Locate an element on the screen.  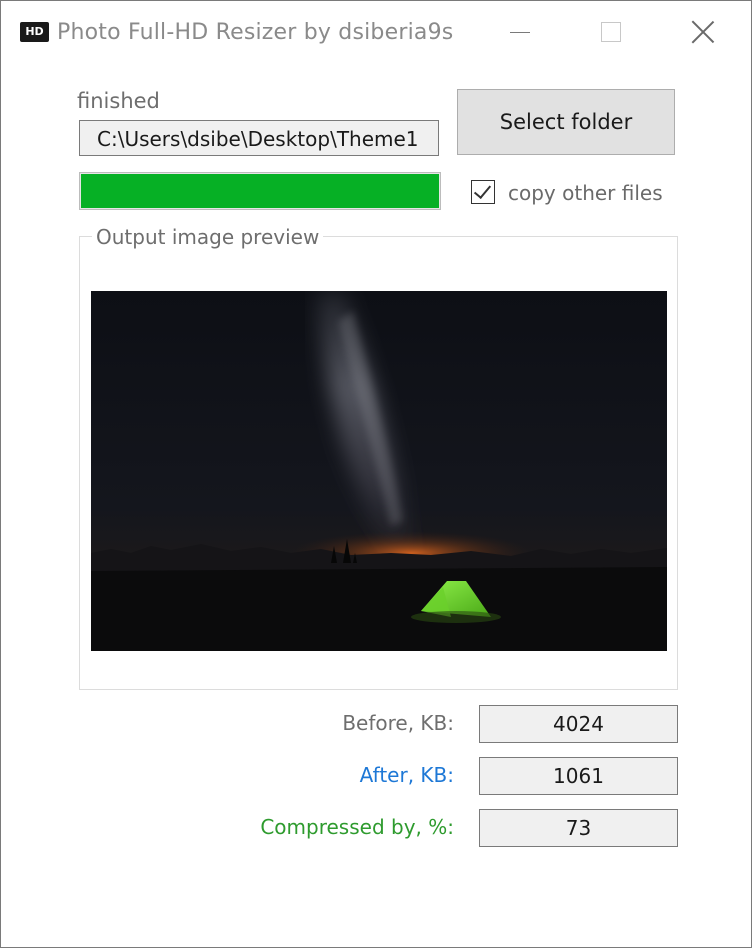
folder-path-field: C:\Users\dsibe\Desktop\Theme1 is located at coordinates (259, 138).